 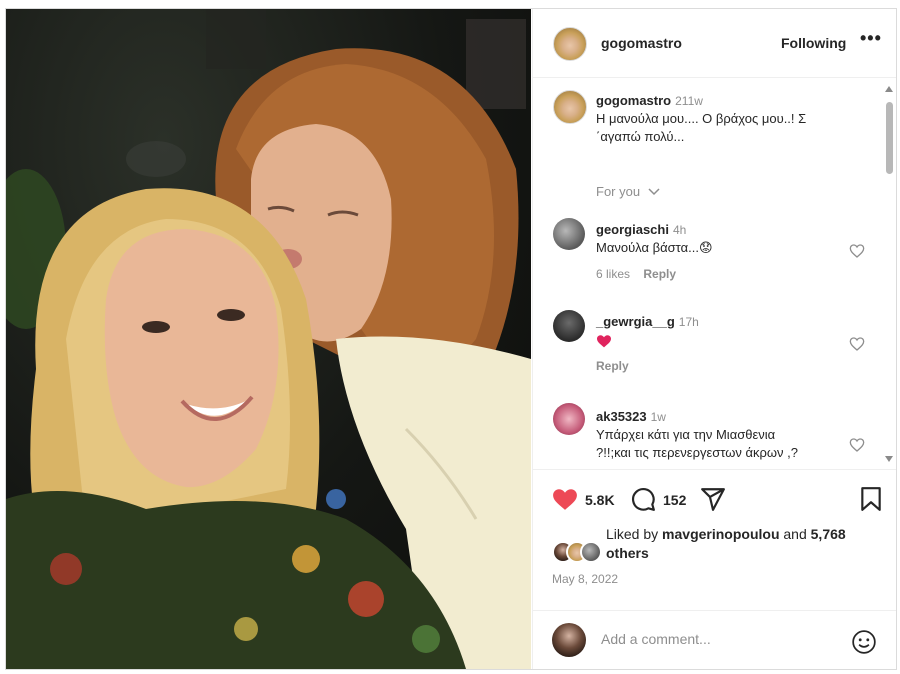 I want to click on comment-meta: 6 likes Reply, so click(x=721, y=274).